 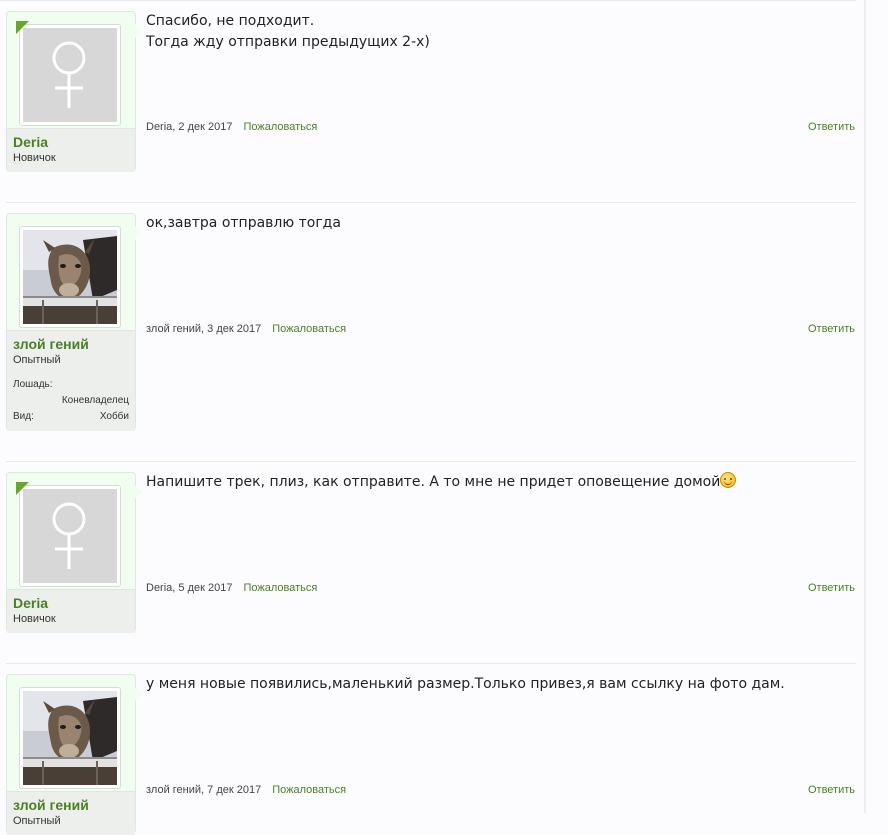 I want to click on message-line: ок,завтра отправлю тогда, so click(x=243, y=223).